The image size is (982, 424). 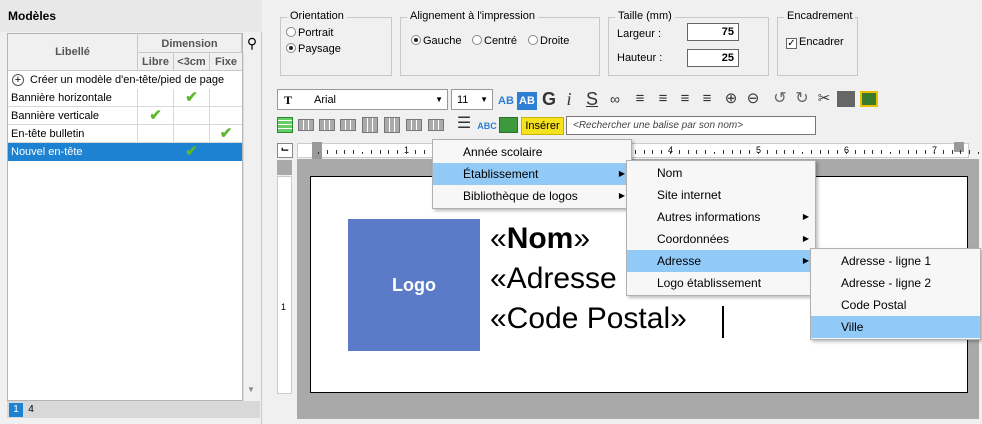 I want to click on column-header-libelle: Libellé, so click(x=73, y=52).